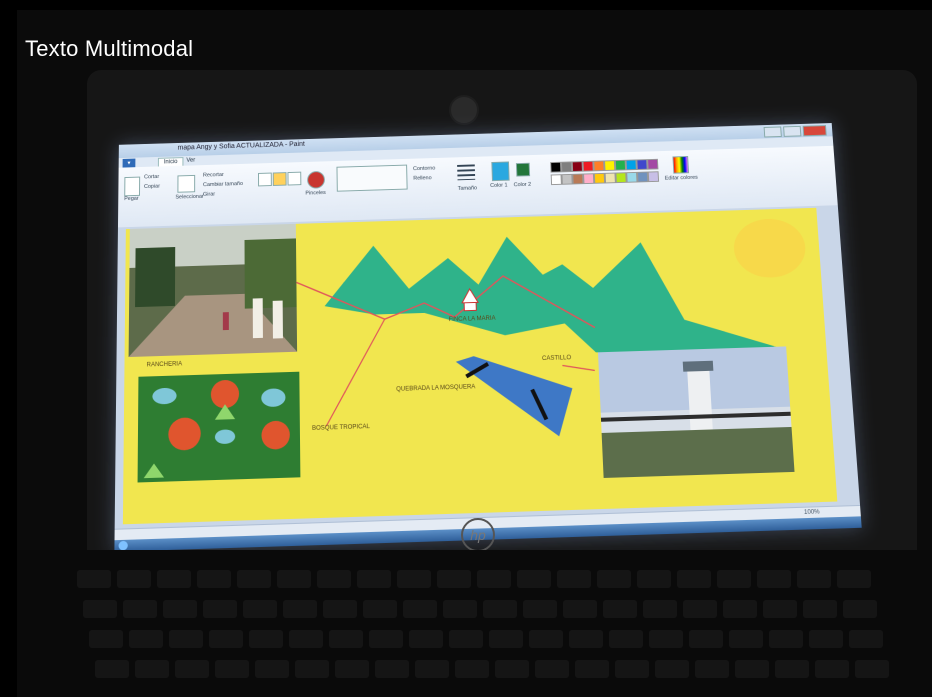  Describe the element at coordinates (294, 178) in the screenshot. I see `text-icon` at that location.